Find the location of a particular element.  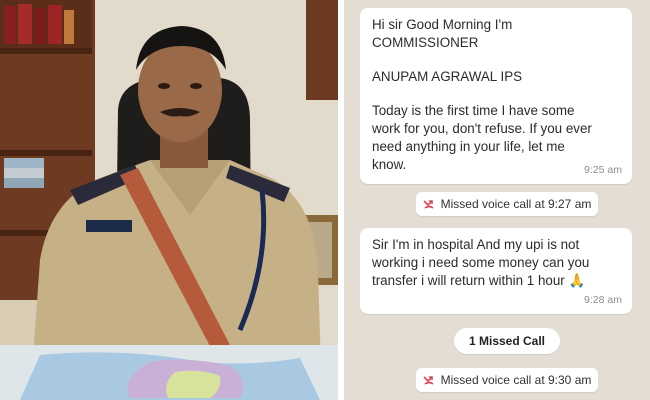

message-timestamp: 9:25 am is located at coordinates (603, 170).